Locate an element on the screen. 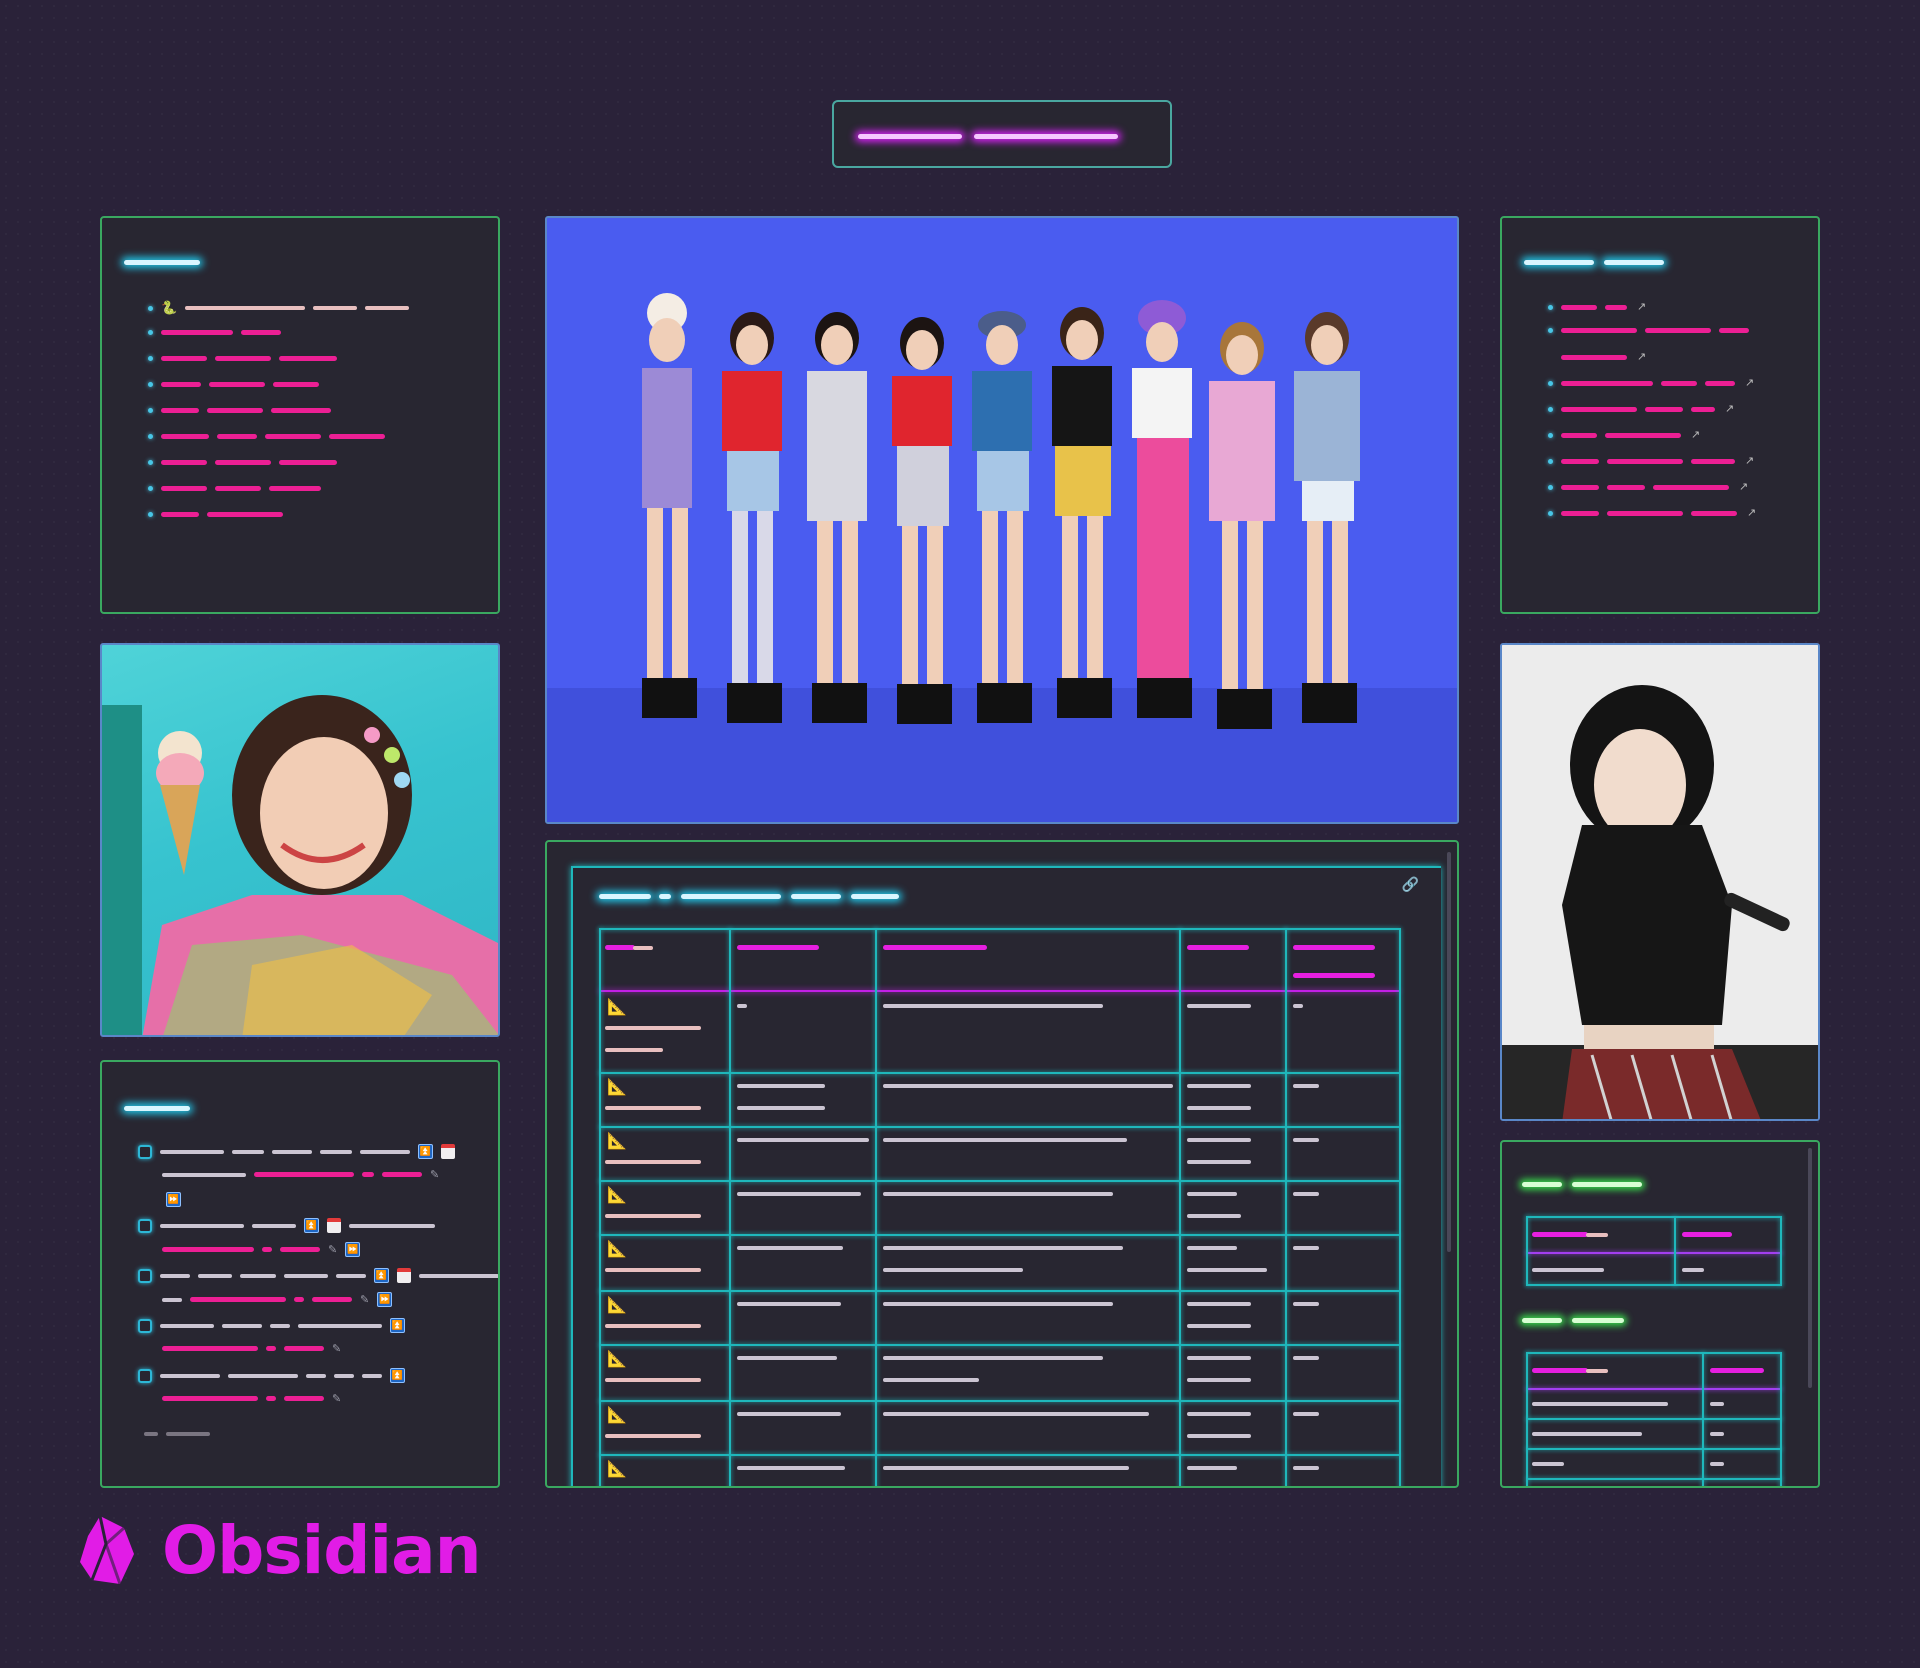 This screenshot has width=1920, height=1668. scrollbar is located at coordinates (1810, 1268).